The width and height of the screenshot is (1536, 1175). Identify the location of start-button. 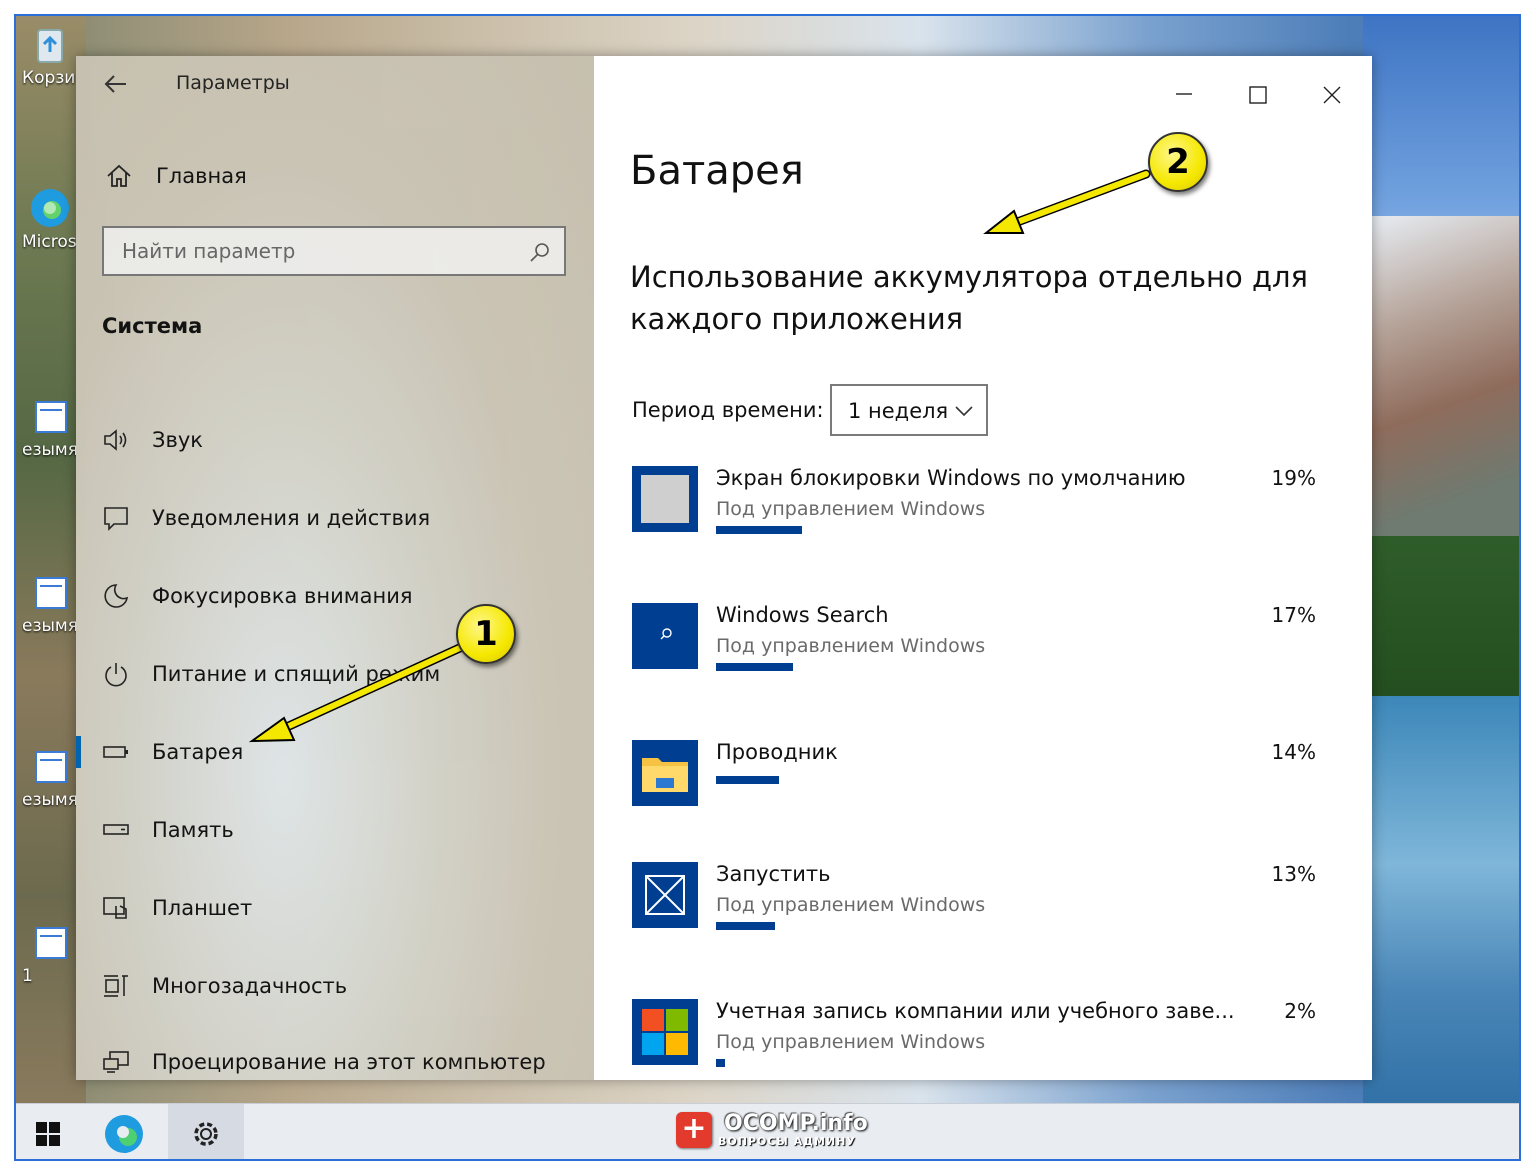
(48, 1131).